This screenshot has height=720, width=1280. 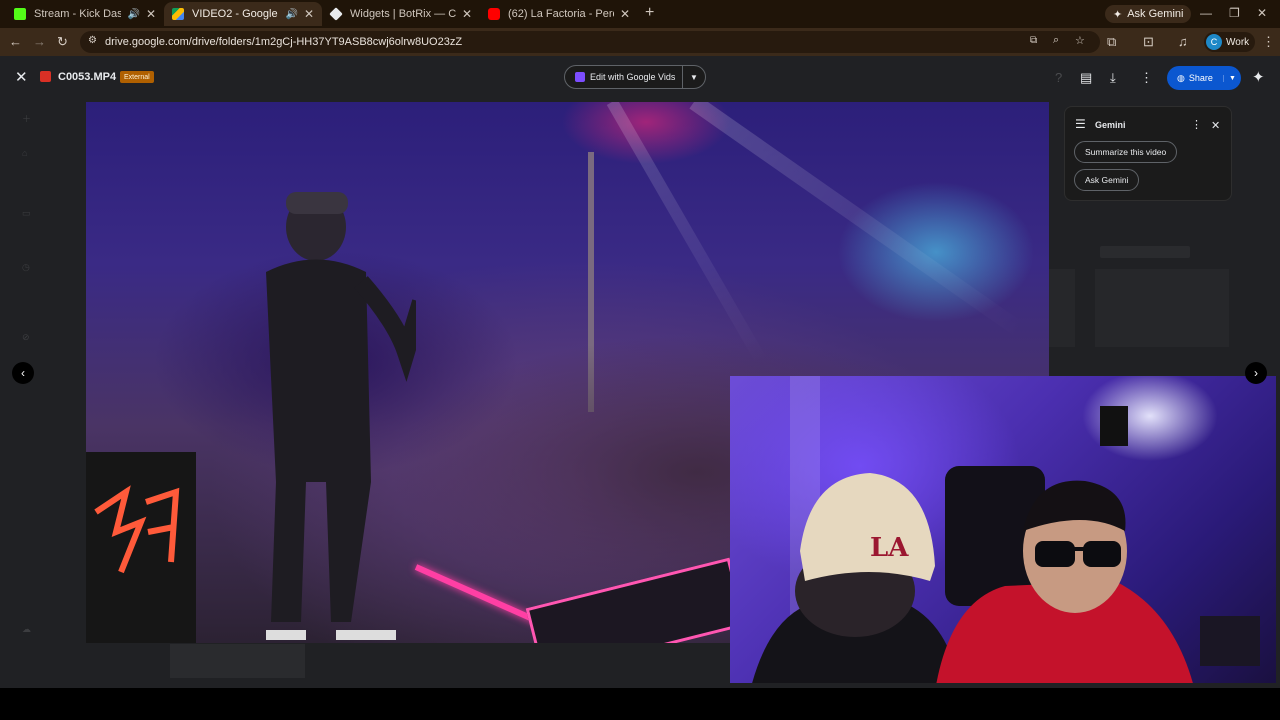 What do you see at coordinates (23, 373) in the screenshot?
I see `chevron-left-icon: ‹` at bounding box center [23, 373].